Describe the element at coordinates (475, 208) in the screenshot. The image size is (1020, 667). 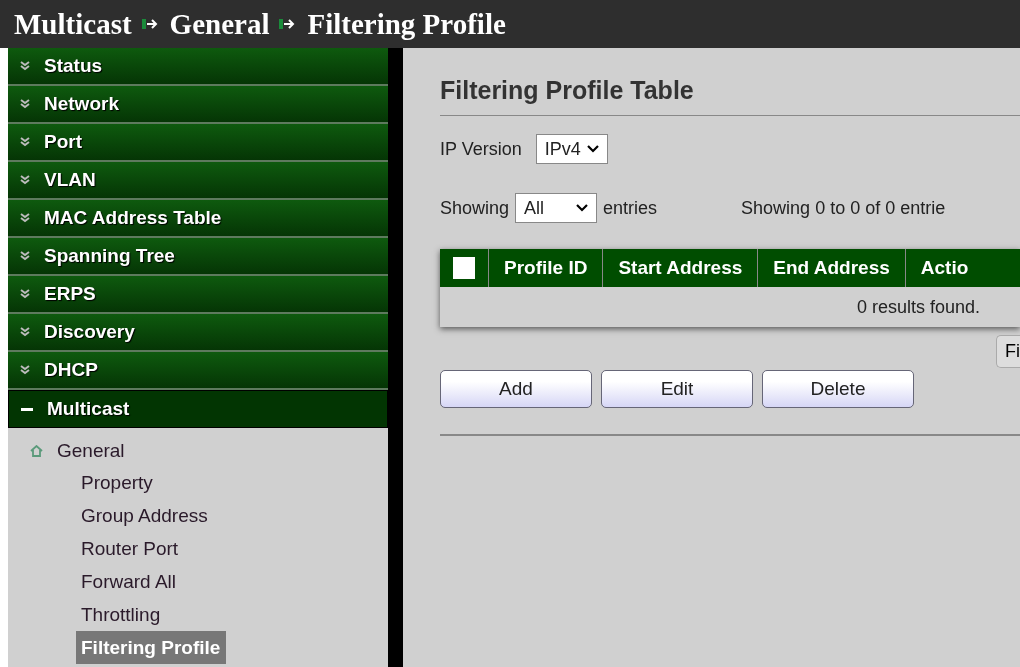
I see `field-label: Showing` at that location.